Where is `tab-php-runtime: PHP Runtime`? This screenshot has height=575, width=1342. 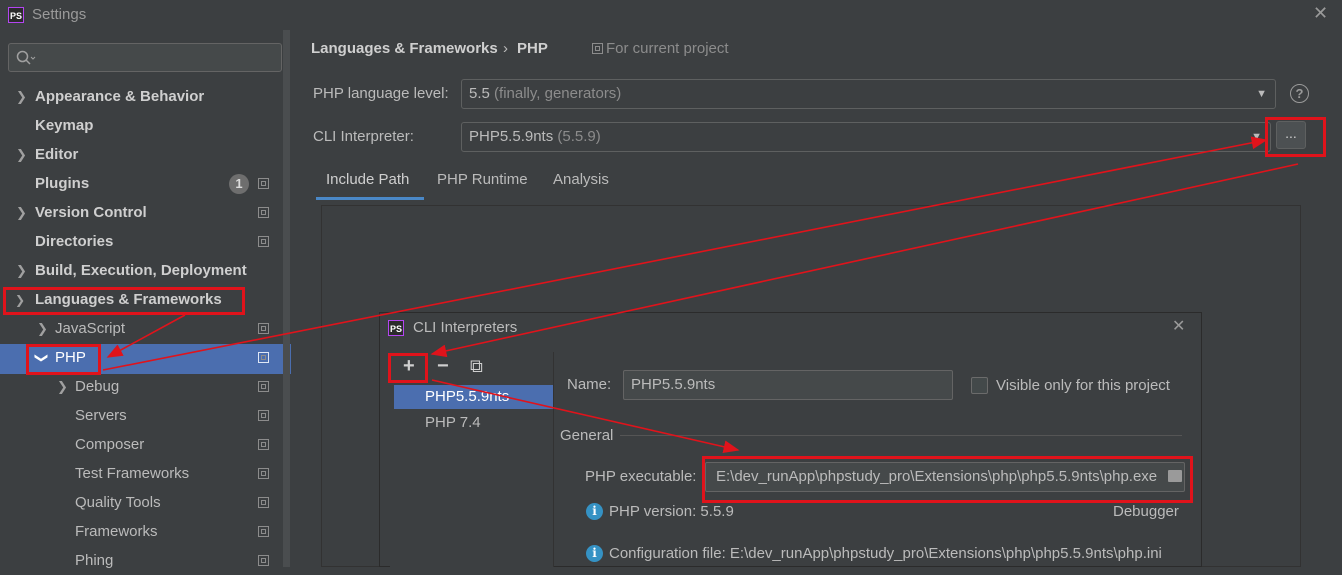
tab-php-runtime: PHP Runtime is located at coordinates (482, 179).